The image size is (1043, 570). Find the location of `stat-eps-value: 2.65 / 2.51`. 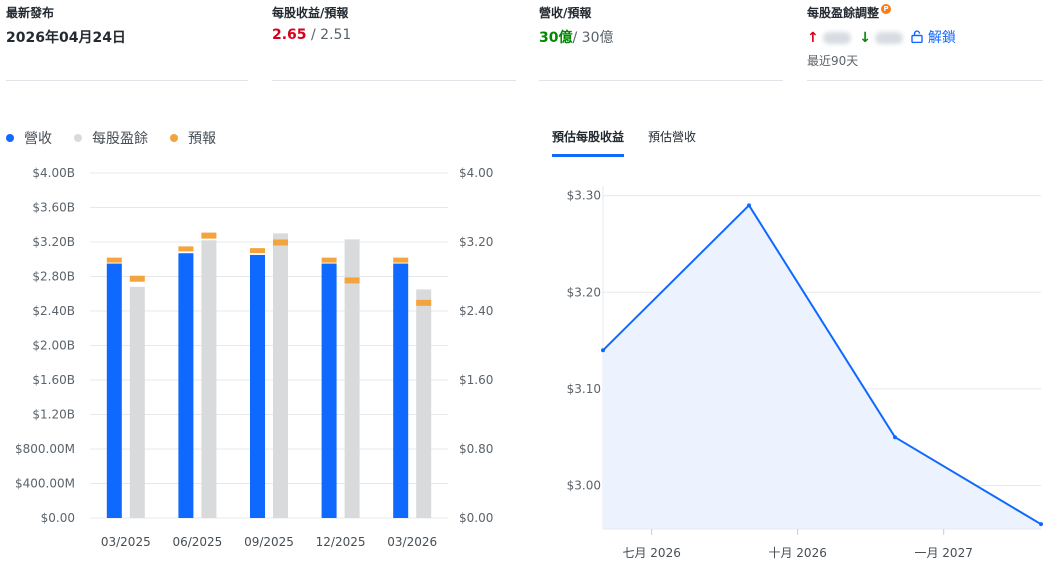

stat-eps-value: 2.65 / 2.51 is located at coordinates (311, 35).